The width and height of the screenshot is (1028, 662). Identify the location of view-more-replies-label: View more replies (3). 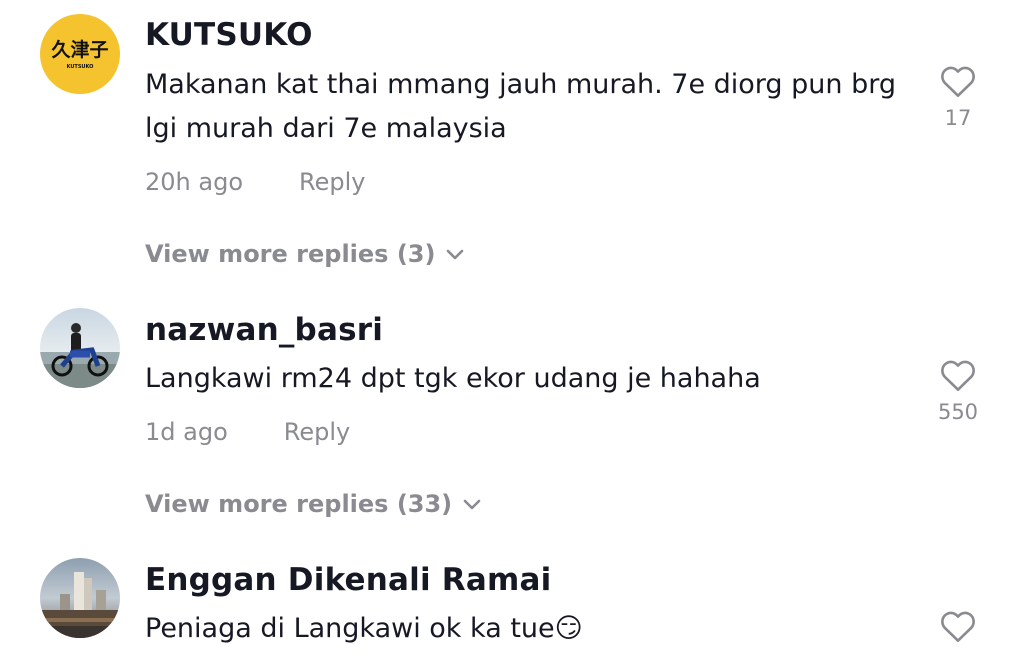
(290, 254).